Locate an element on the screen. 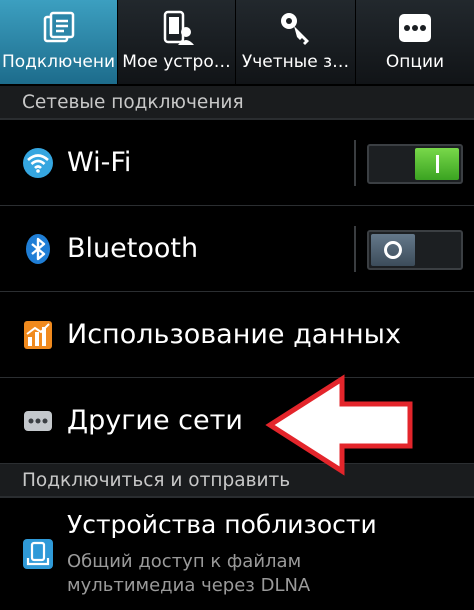 The width and height of the screenshot is (474, 610). section-header-network: Сетевые подключения is located at coordinates (237, 103).